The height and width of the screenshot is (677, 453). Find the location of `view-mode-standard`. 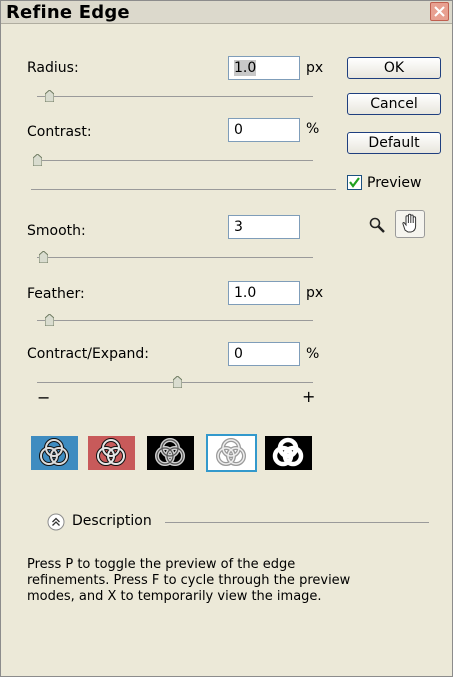

view-mode-standard is located at coordinates (54, 453).